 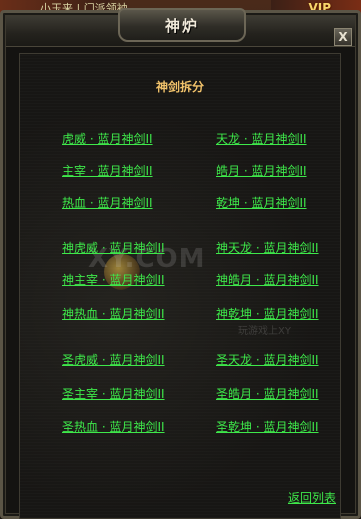 What do you see at coordinates (107, 138) in the screenshot?
I see `split-link-huwei: 虎威 · 蓝月神剑II` at bounding box center [107, 138].